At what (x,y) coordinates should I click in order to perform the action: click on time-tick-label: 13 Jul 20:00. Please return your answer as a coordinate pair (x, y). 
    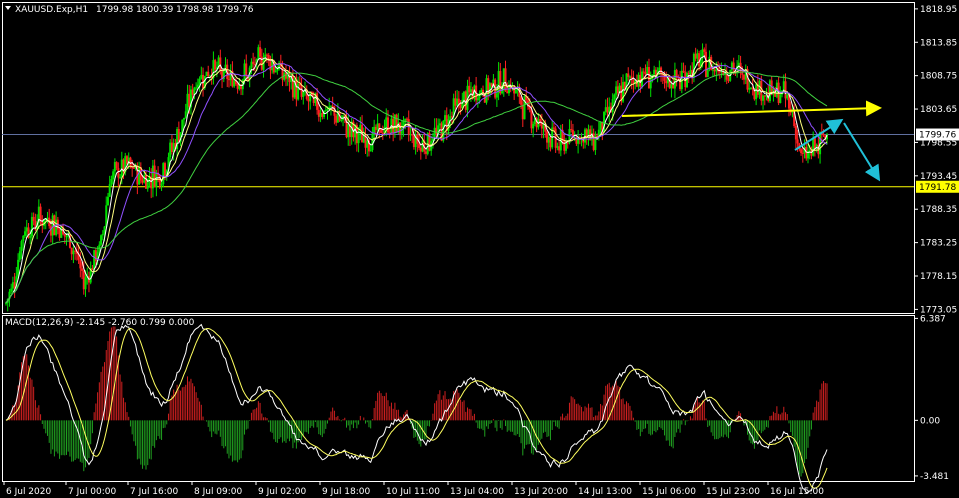
    Looking at the image, I should click on (541, 492).